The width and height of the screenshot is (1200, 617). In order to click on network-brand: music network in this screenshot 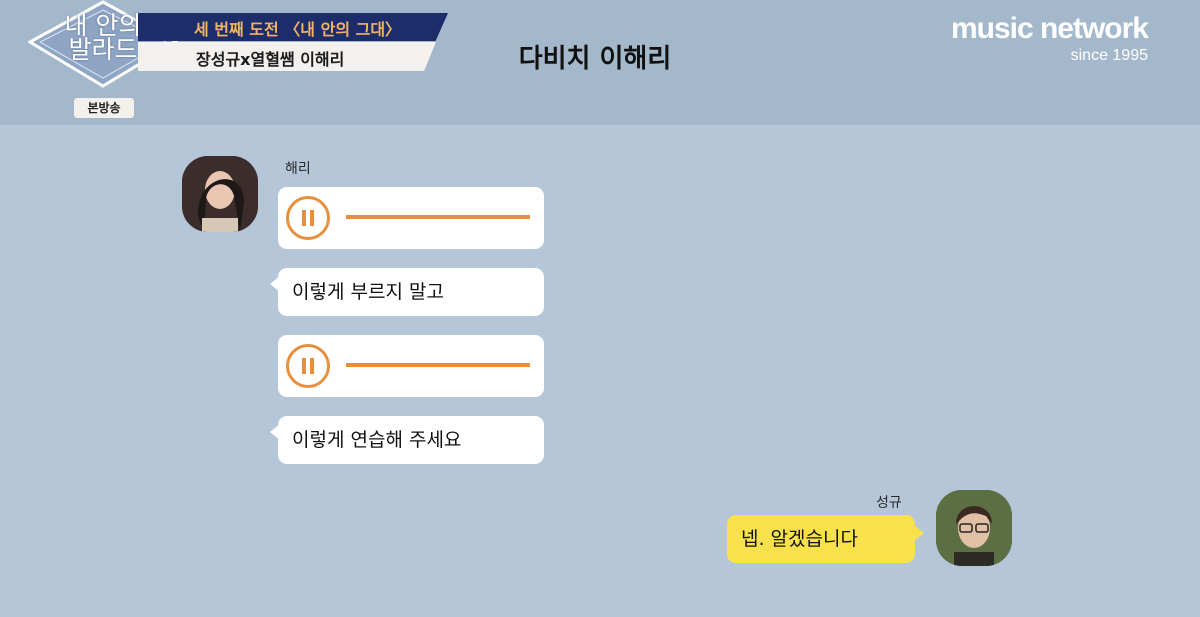, I will do `click(1049, 28)`.